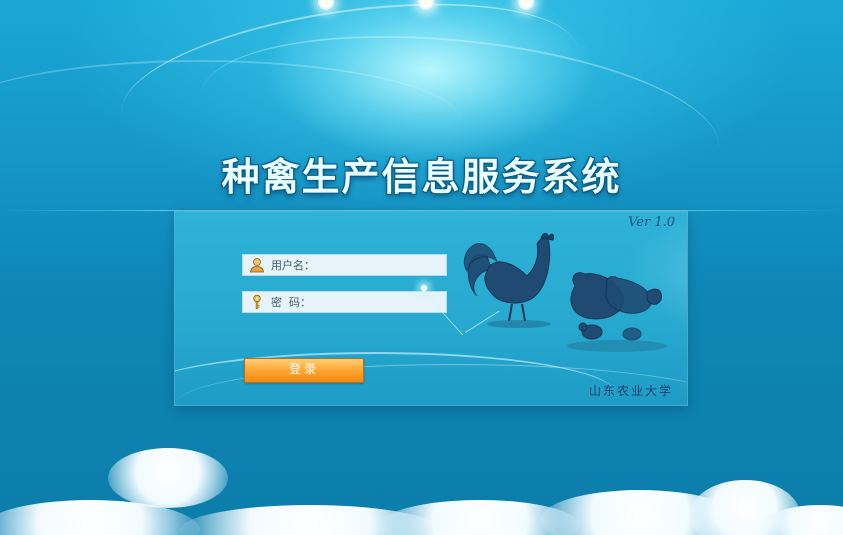 The width and height of the screenshot is (843, 535). I want to click on spotlight-left, so click(326, 5).